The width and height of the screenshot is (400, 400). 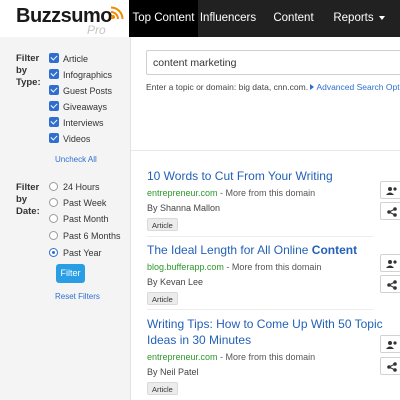 What do you see at coordinates (22, 199) in the screenshot?
I see `date-filter-title-line: by` at bounding box center [22, 199].